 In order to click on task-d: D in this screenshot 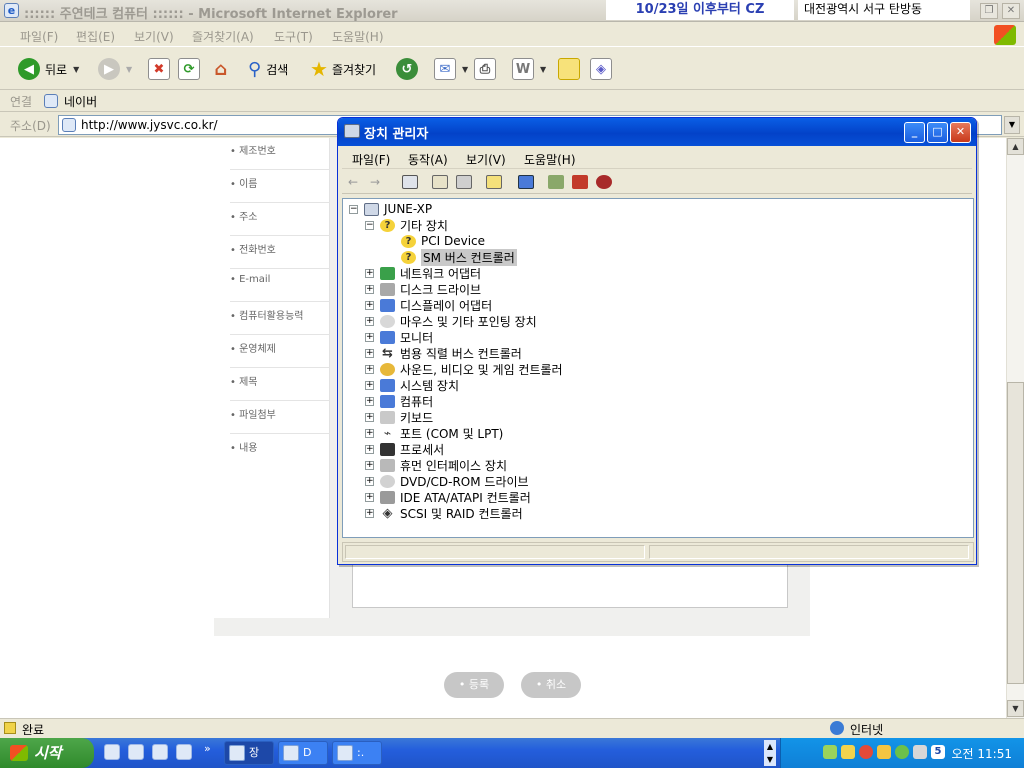, I will do `click(303, 753)`.